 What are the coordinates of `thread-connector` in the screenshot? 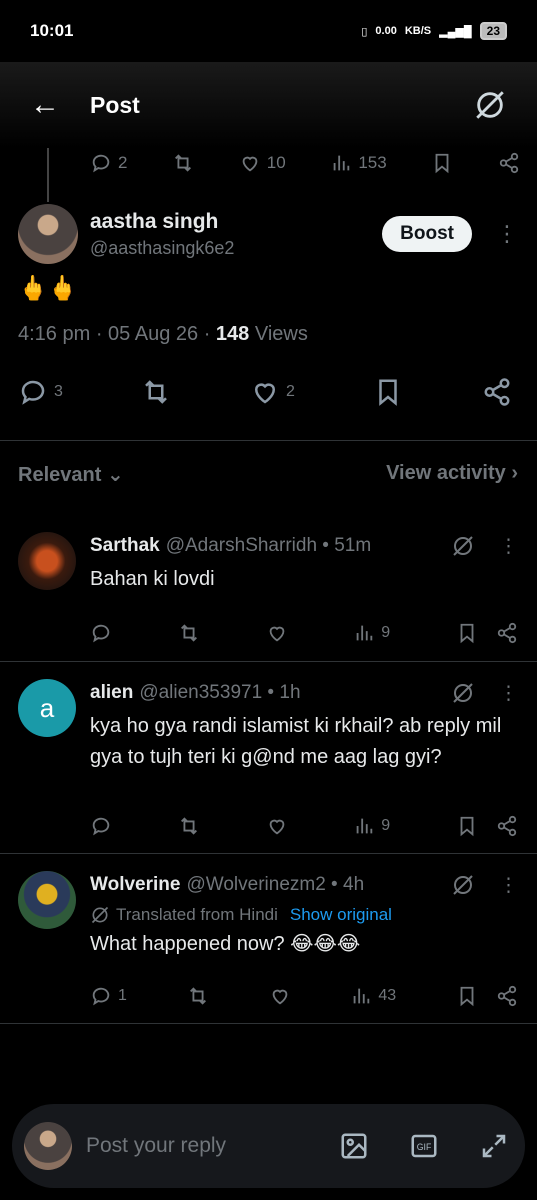 It's located at (48, 175).